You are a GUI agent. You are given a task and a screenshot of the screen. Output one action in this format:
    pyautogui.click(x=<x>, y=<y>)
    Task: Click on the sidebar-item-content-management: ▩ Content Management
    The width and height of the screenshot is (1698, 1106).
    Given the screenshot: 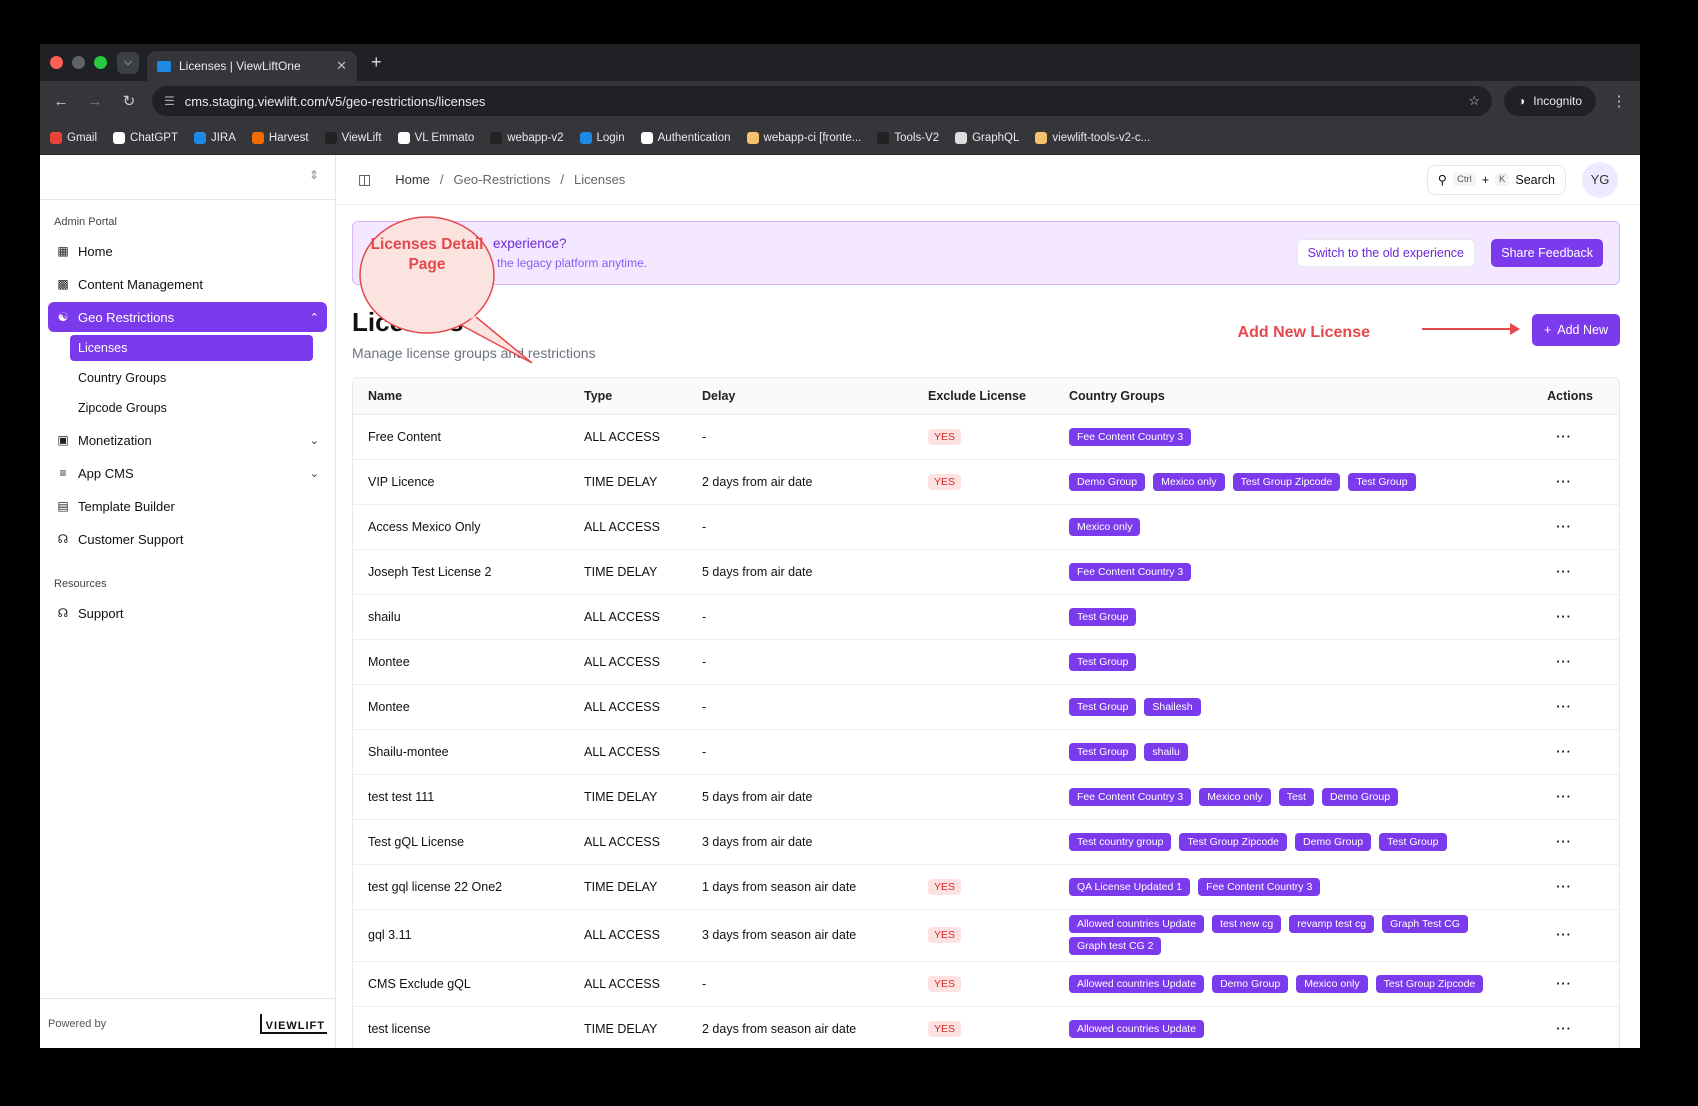 What is the action you would take?
    pyautogui.click(x=187, y=284)
    